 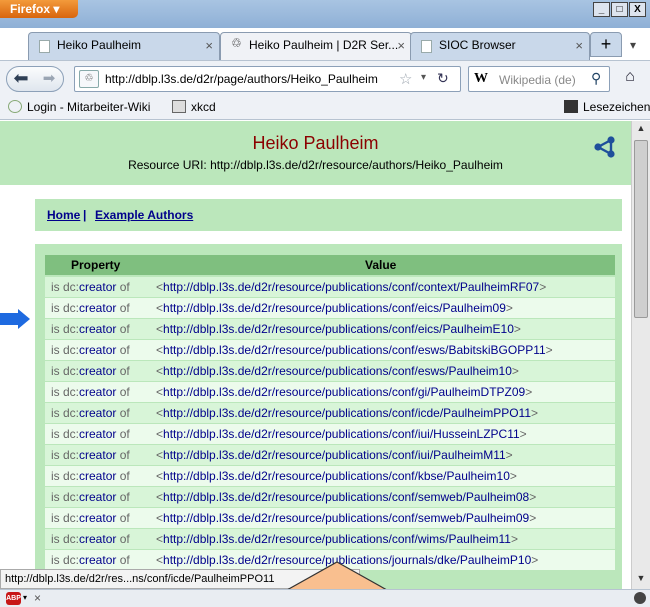 I want to click on back-forward-group: ⬅ ➡, so click(x=35, y=79).